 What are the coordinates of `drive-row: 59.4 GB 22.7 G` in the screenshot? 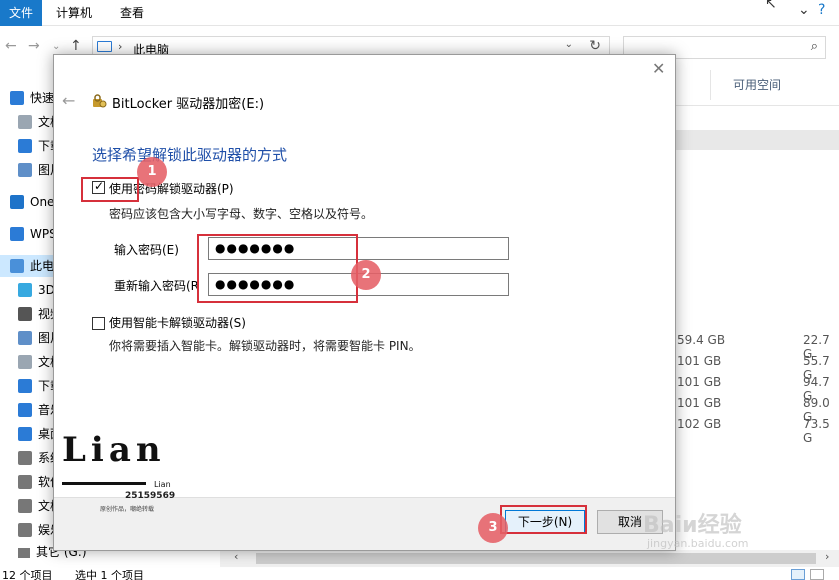 It's located at (749, 345).